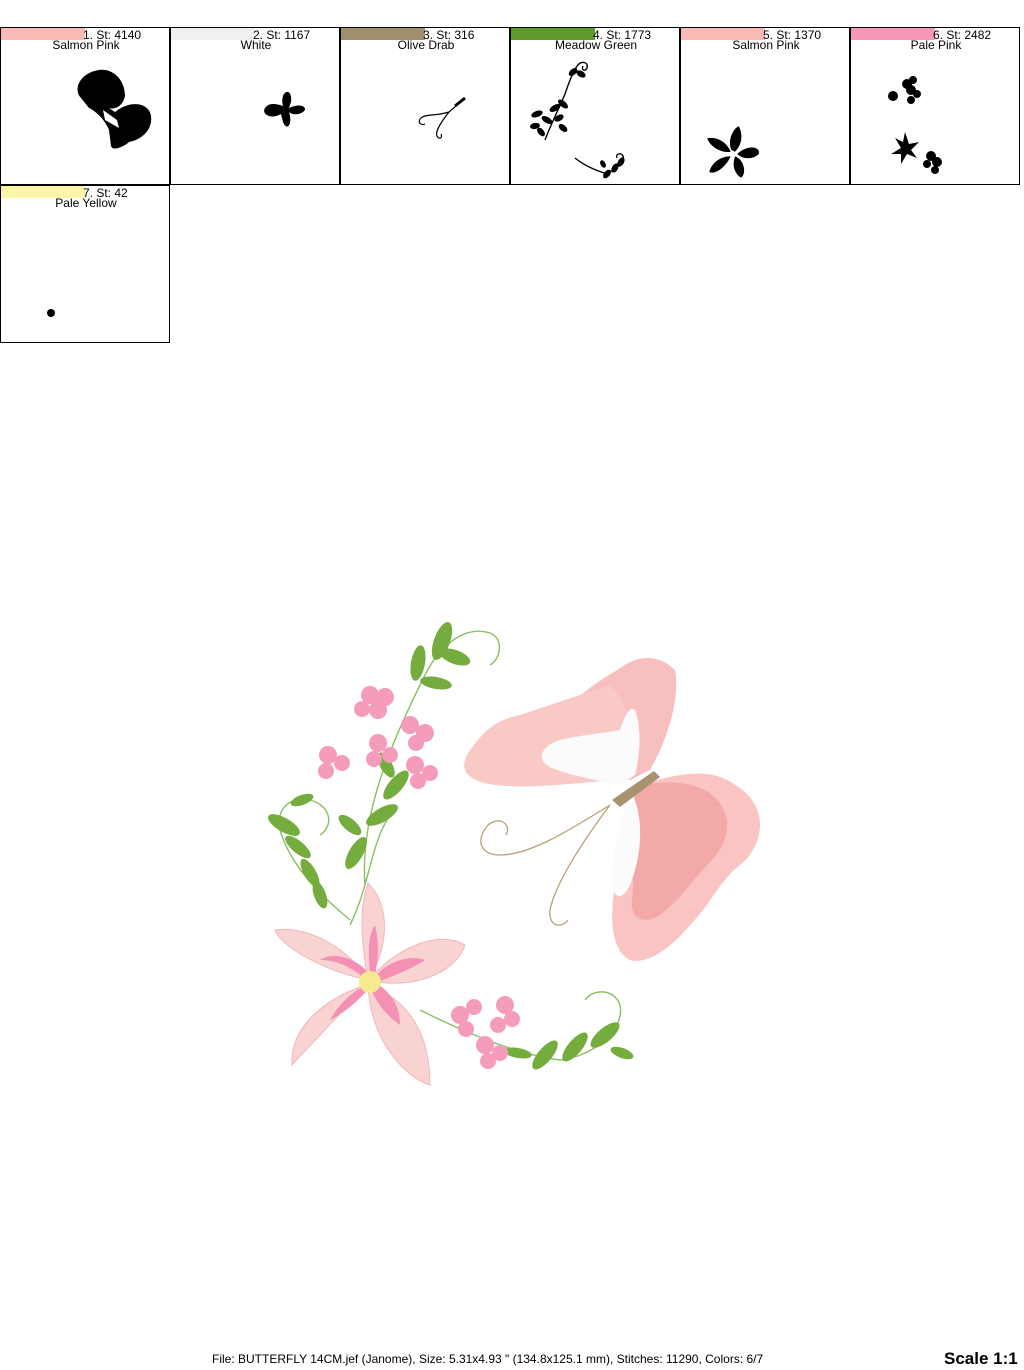  Describe the element at coordinates (370, 984) in the screenshot. I see `lily-flower` at that location.